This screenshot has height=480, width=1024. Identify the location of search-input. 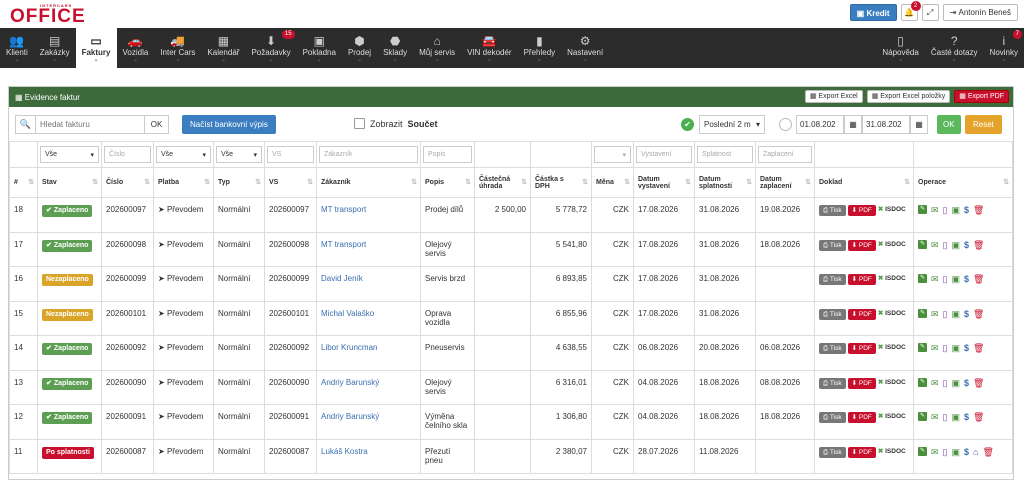
(90, 124).